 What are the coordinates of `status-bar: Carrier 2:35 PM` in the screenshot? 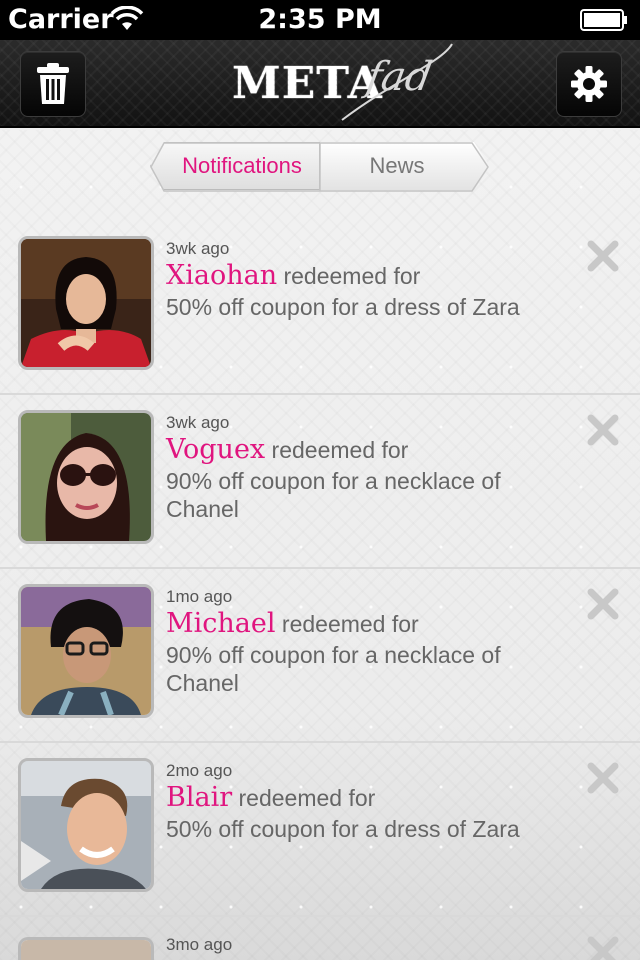 It's located at (320, 20).